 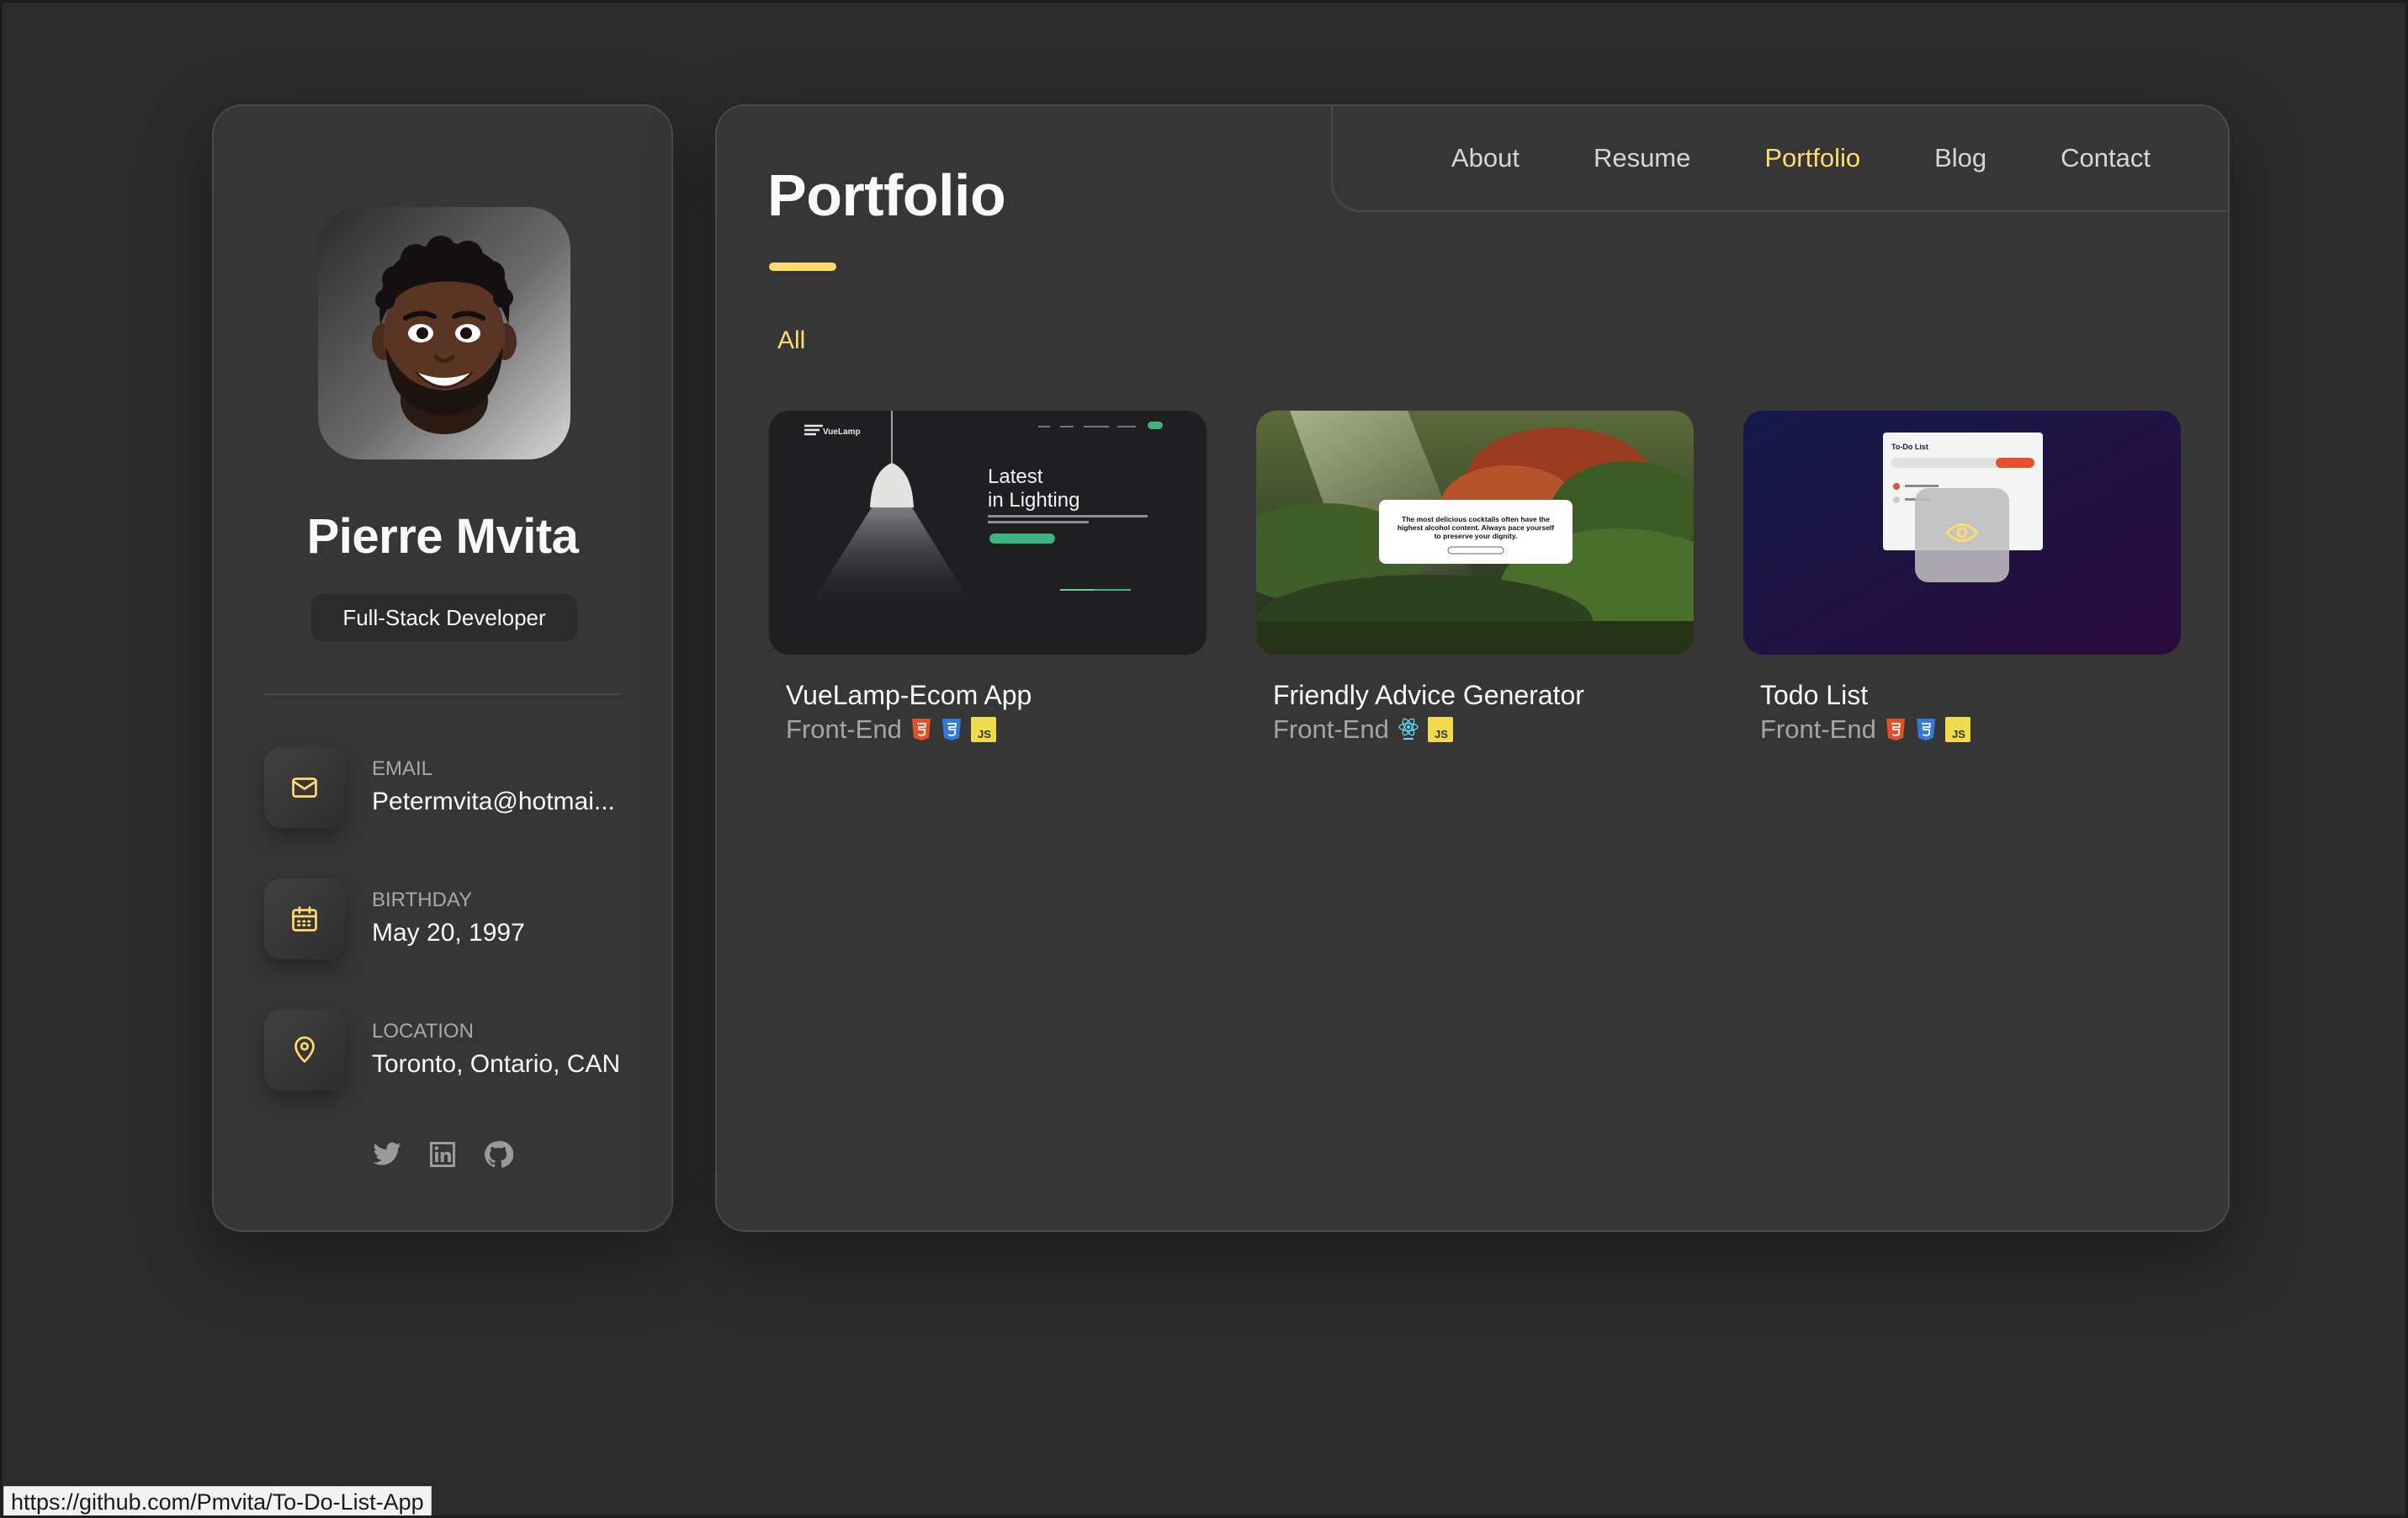 I want to click on nav-blog: Blog, so click(x=1960, y=158).